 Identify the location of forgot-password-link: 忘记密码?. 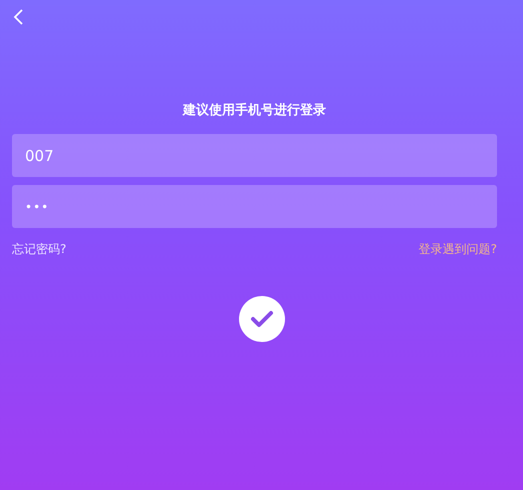
(39, 249).